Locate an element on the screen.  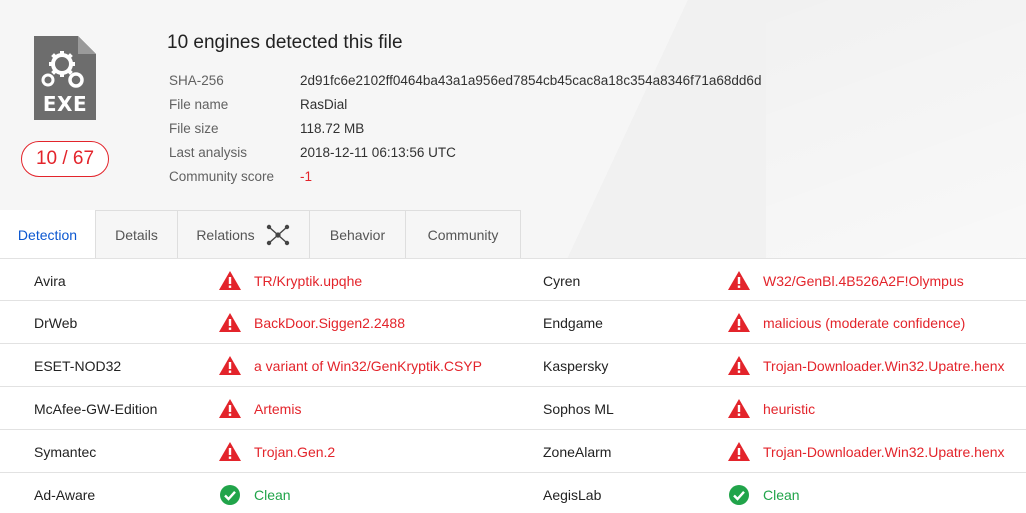
tab-detection: Detection is located at coordinates (47, 234).